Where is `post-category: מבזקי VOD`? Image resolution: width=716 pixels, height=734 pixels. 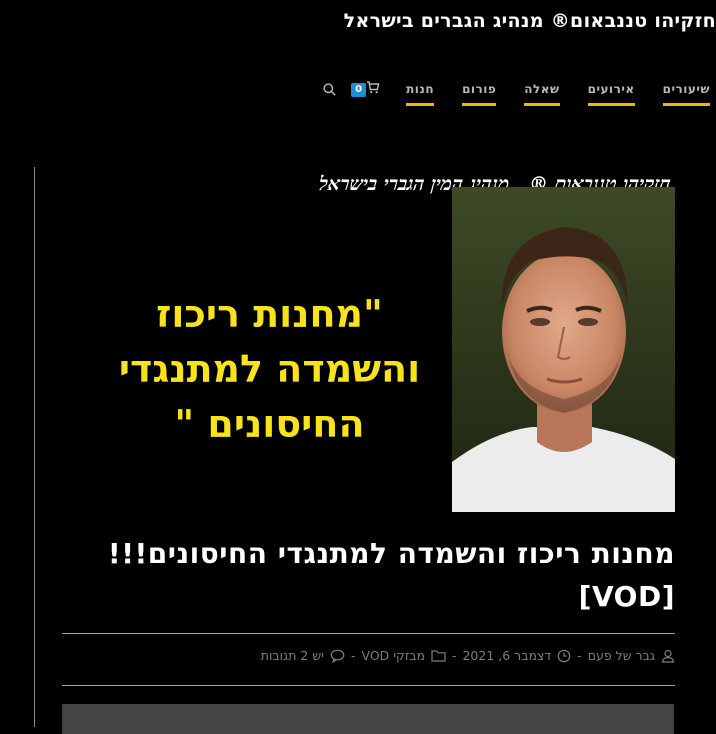
post-category: מבזקי VOD is located at coordinates (403, 655).